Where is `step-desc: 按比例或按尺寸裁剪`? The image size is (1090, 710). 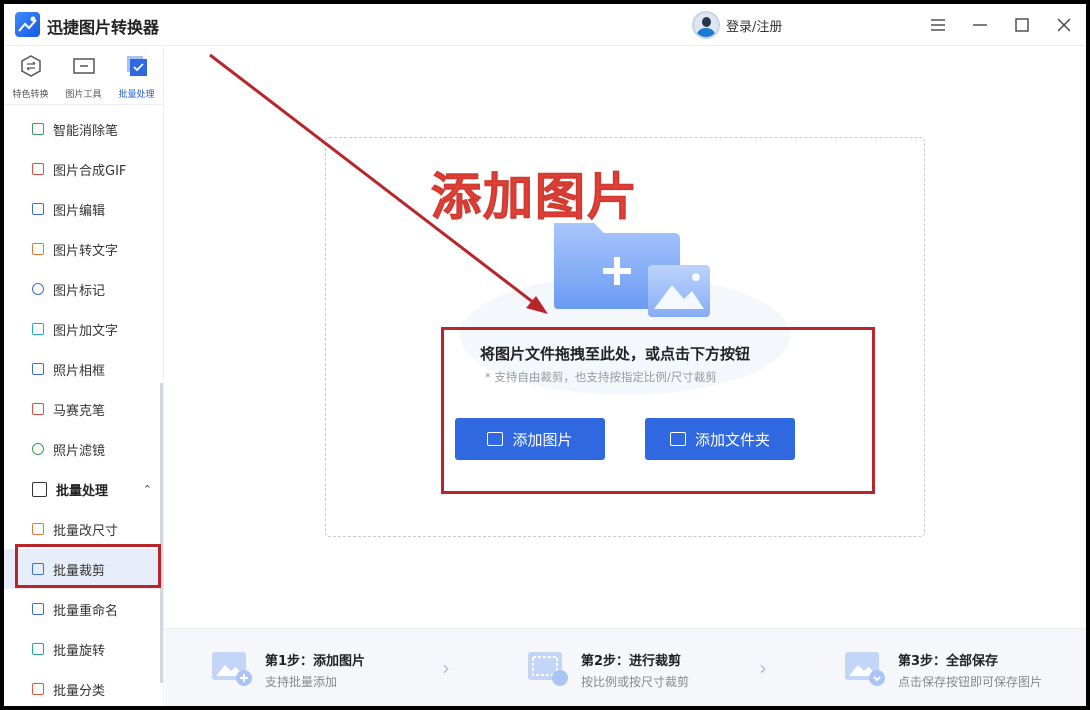 step-desc: 按比例或按尺寸裁剪 is located at coordinates (635, 682).